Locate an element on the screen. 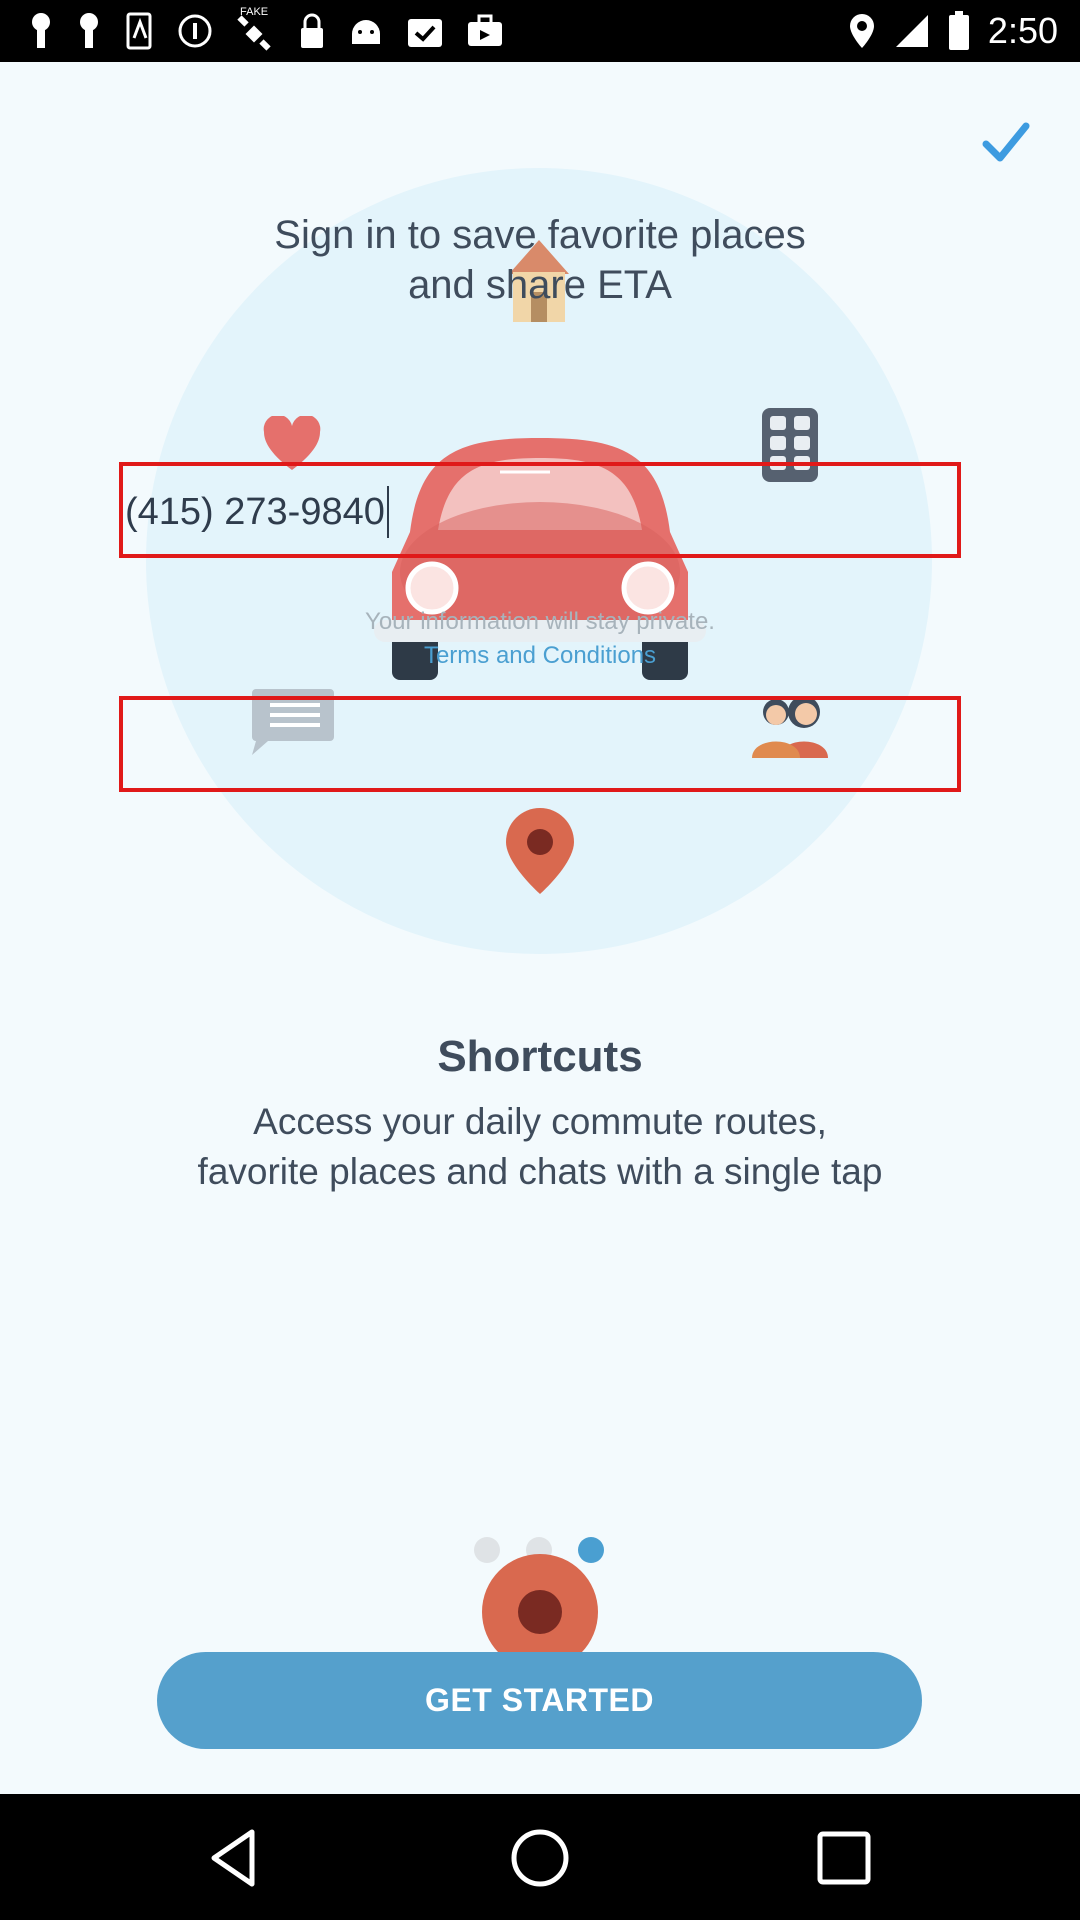  phone-input-value: (415) 273-9840 is located at coordinates (255, 511).